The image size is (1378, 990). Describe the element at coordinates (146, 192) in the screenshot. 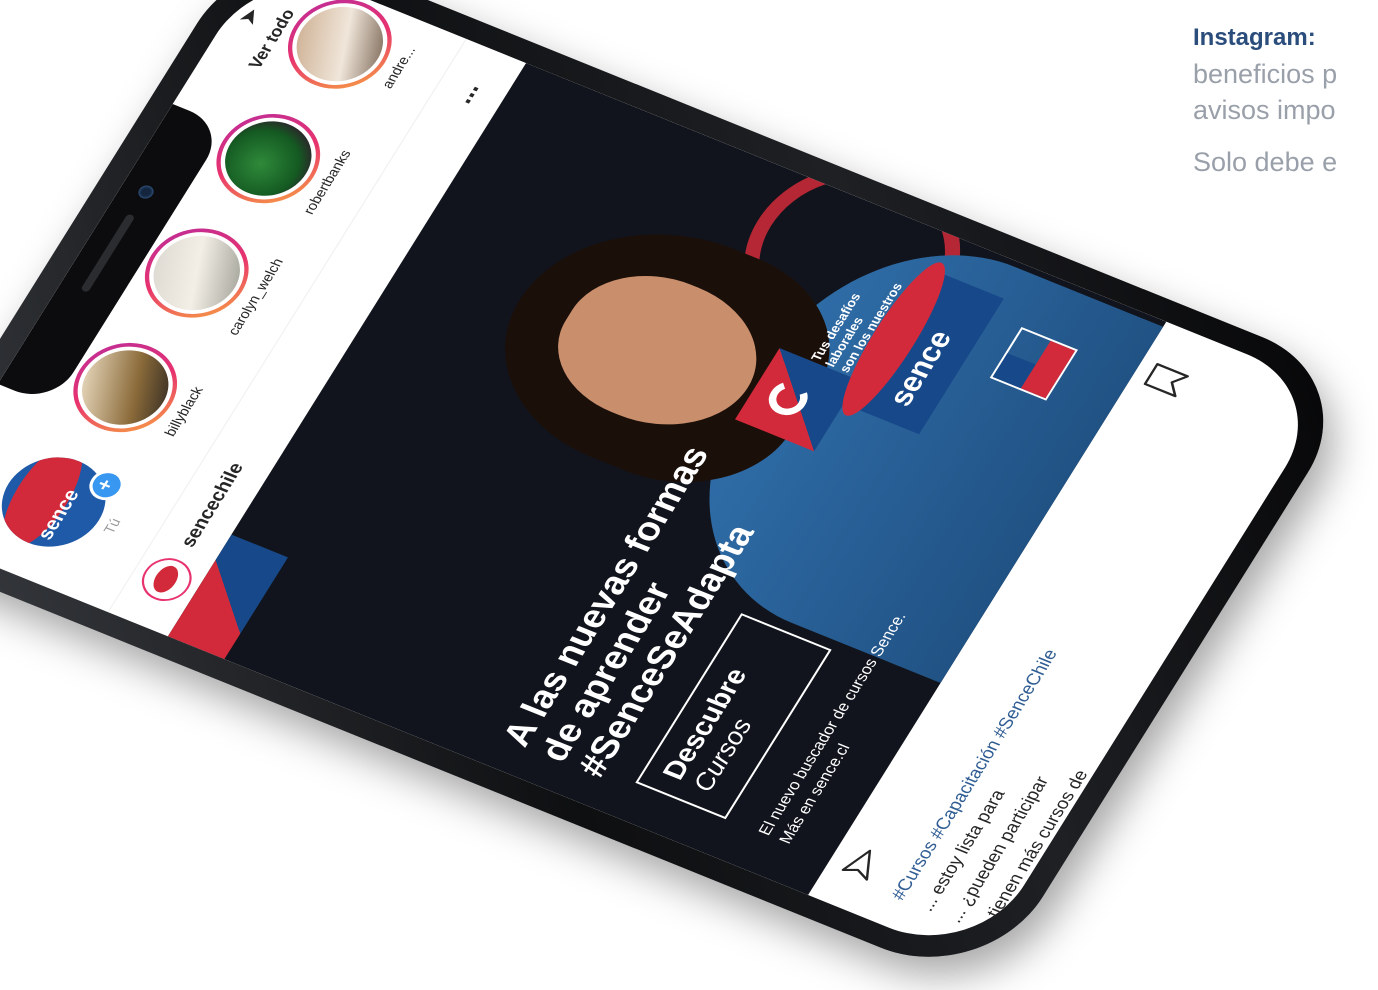

I see `front-camera` at that location.